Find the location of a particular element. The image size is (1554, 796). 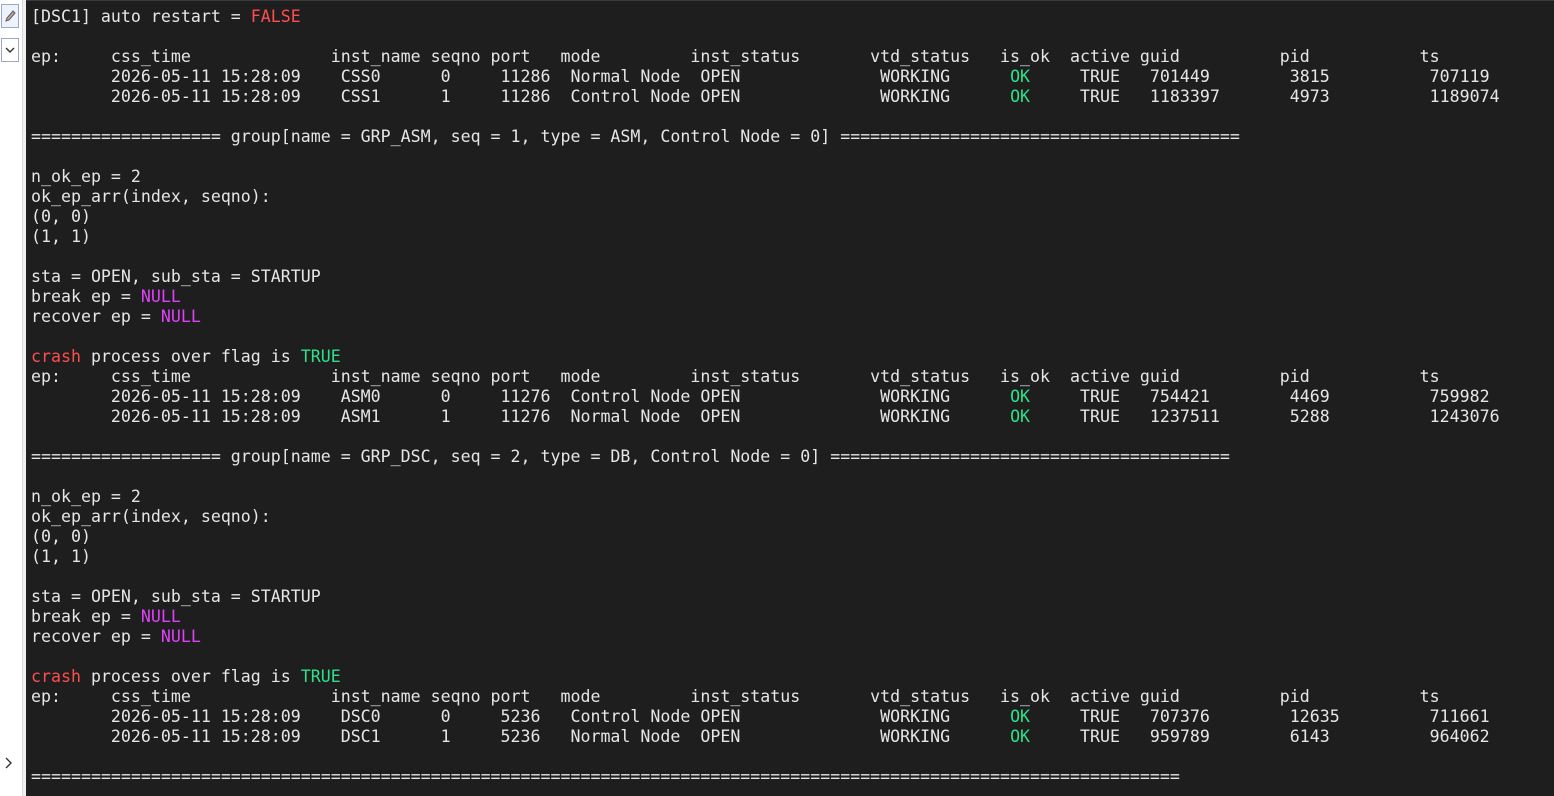

expand-button is located at coordinates (10, 763).